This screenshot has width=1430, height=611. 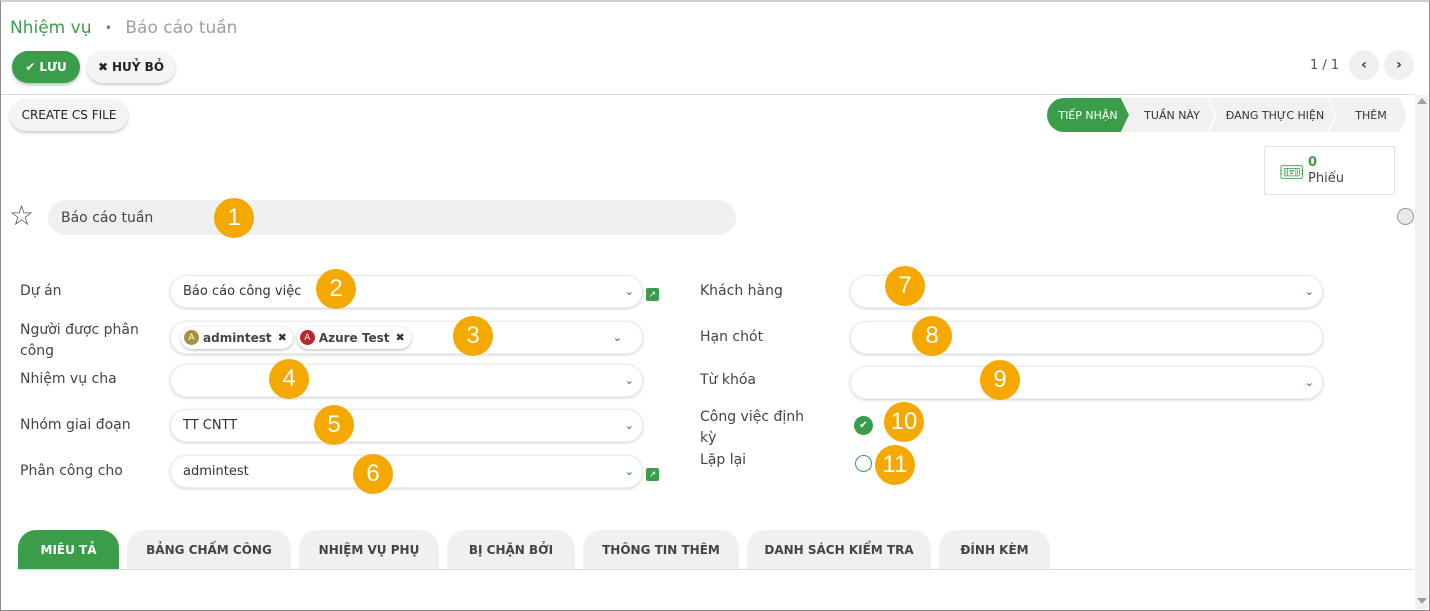 I want to click on tab-label: DANH SÁCH KIỂM TRA, so click(x=839, y=550).